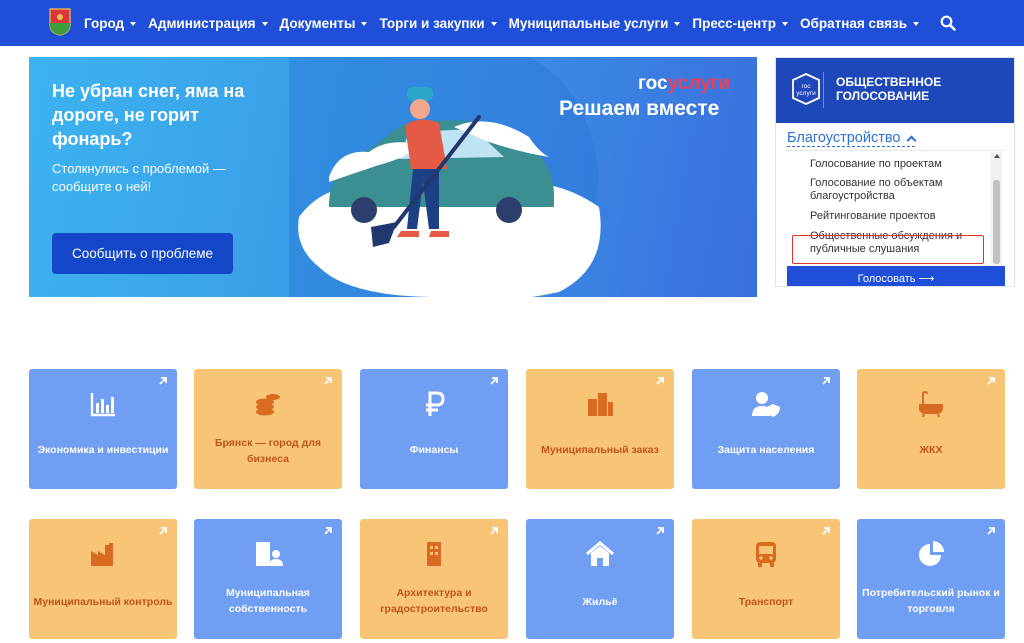 The height and width of the screenshot is (643, 1024). Describe the element at coordinates (432, 23) in the screenshot. I see `nav-item-label: Торги и закупки` at that location.